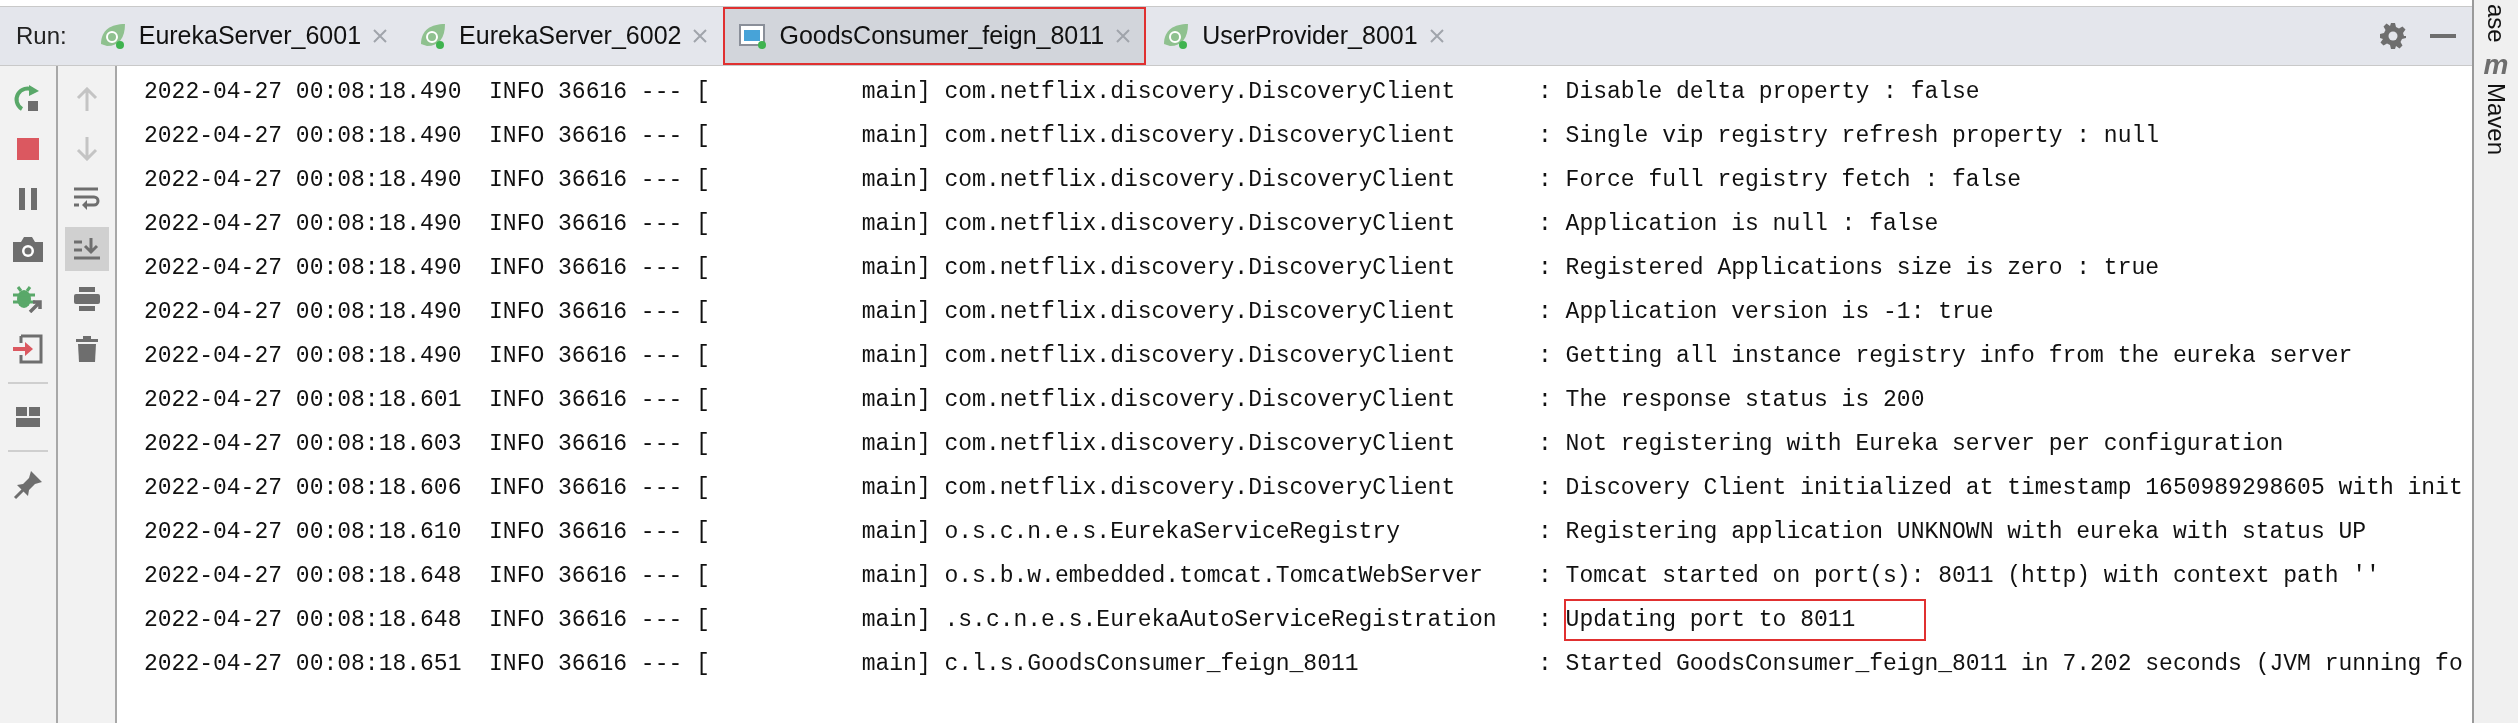  Describe the element at coordinates (1959, 356) in the screenshot. I see `log-message: Getting all instance registry info from the eureka server` at that location.